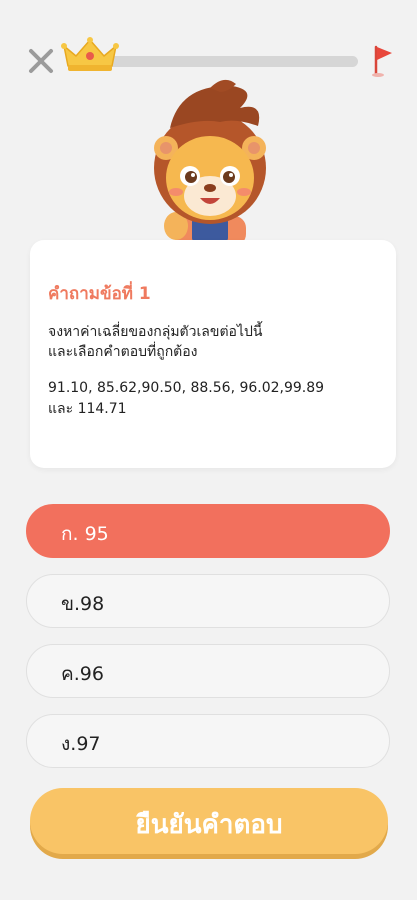 The width and height of the screenshot is (417, 900). What do you see at coordinates (210, 159) in the screenshot?
I see `lion-mascot-image` at bounding box center [210, 159].